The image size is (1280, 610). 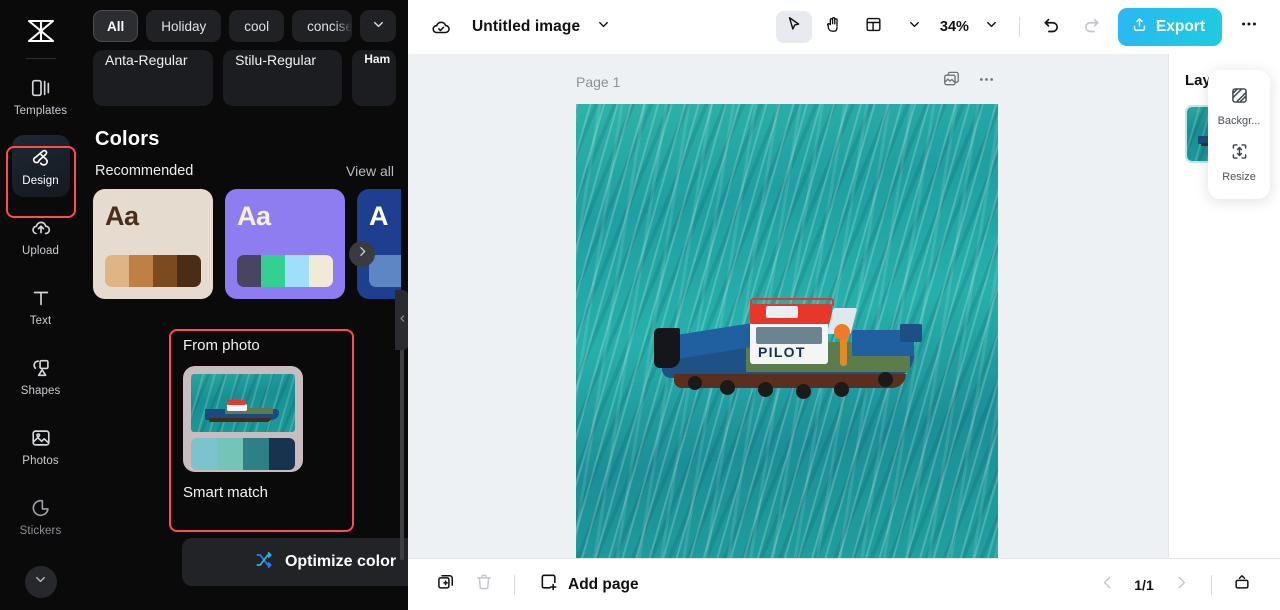 What do you see at coordinates (264, 562) in the screenshot?
I see `shuffle-icon` at bounding box center [264, 562].